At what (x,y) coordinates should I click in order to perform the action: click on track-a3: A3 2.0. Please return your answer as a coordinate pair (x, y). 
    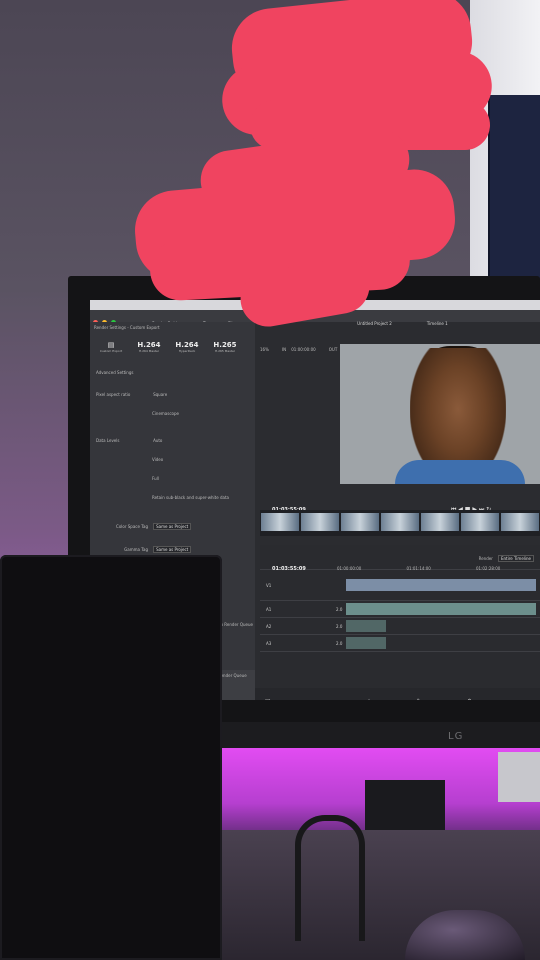
    Looking at the image, I should click on (400, 643).